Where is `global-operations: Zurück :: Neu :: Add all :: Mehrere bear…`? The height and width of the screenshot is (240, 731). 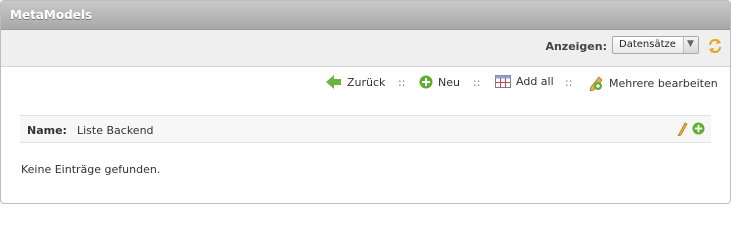 global-operations: Zurück :: Neu :: Add all :: Mehrere bear… is located at coordinates (365, 84).